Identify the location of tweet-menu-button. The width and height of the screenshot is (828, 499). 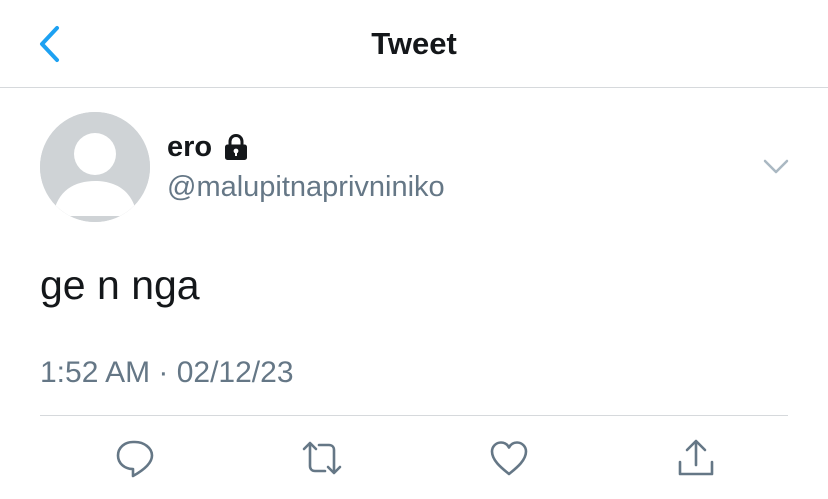
(776, 166).